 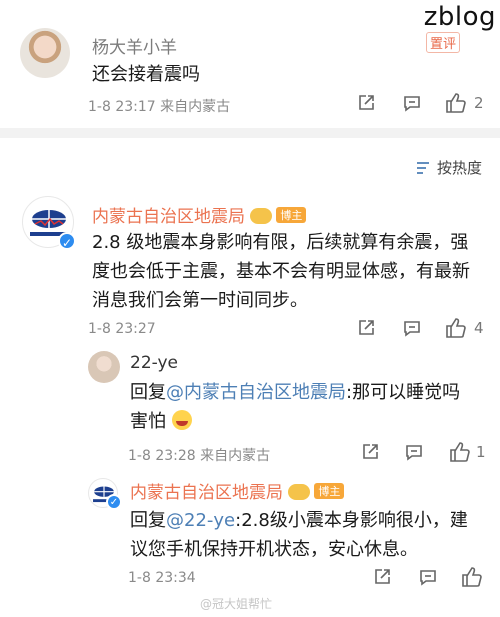 I want to click on mention-link: @内蒙古自治区地震局, so click(x=256, y=392).